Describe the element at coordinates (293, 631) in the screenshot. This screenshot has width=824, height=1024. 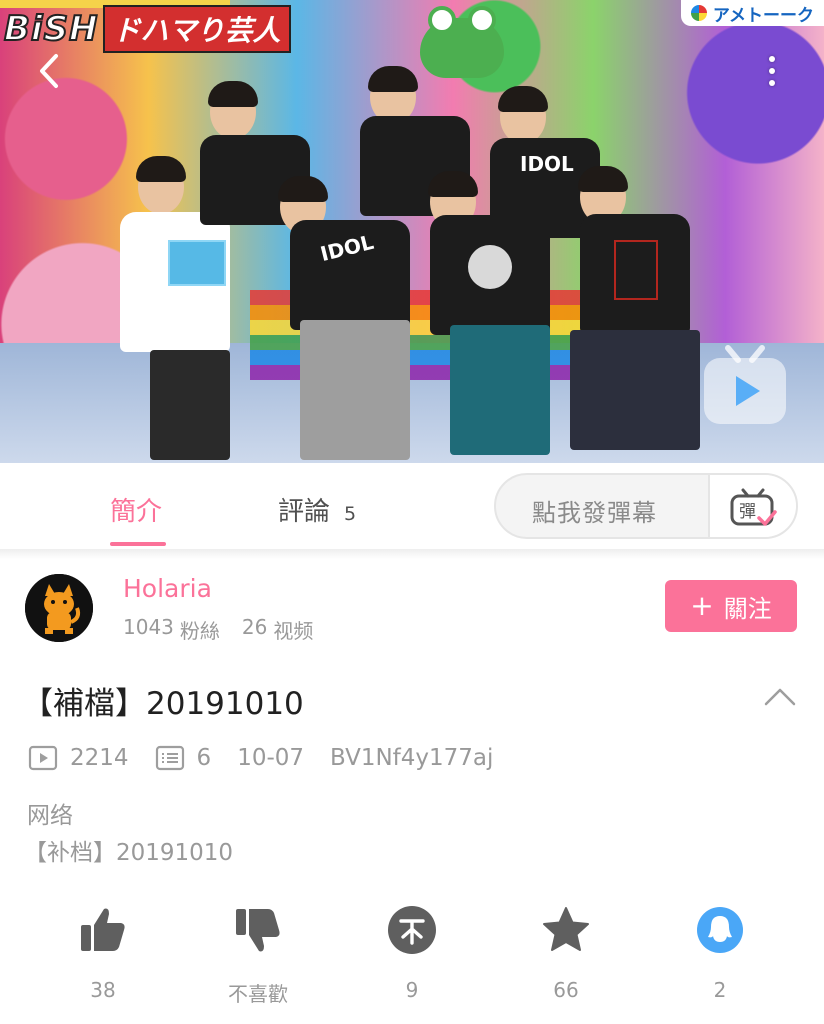
I see `videos-label: 视频` at that location.